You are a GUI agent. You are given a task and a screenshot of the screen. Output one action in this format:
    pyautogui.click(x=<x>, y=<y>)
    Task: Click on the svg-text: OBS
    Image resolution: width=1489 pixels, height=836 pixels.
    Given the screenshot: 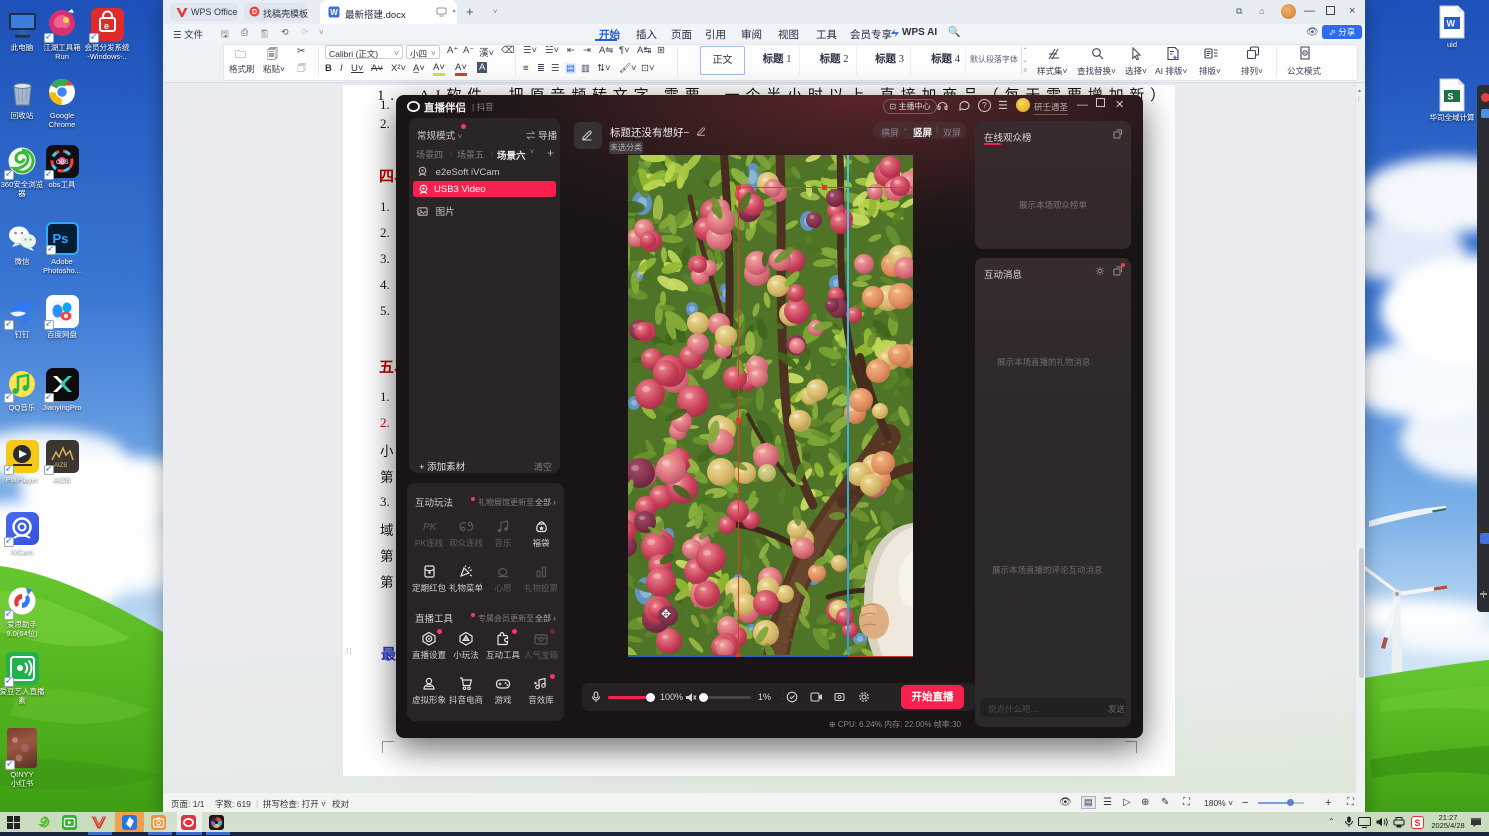 What is the action you would take?
    pyautogui.click(x=62, y=163)
    